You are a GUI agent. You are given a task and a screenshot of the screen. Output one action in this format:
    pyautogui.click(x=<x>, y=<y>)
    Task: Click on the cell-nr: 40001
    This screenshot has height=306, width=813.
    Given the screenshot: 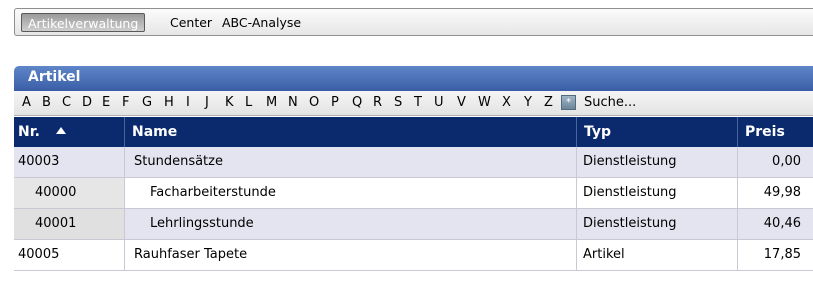 What is the action you would take?
    pyautogui.click(x=69, y=224)
    